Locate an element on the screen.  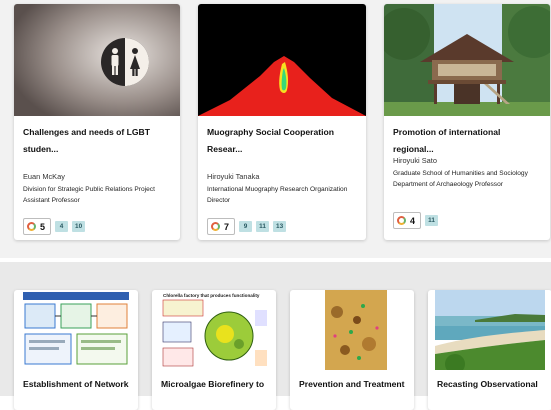
card-title: Prevention and Treatment is located at coordinates (352, 384).